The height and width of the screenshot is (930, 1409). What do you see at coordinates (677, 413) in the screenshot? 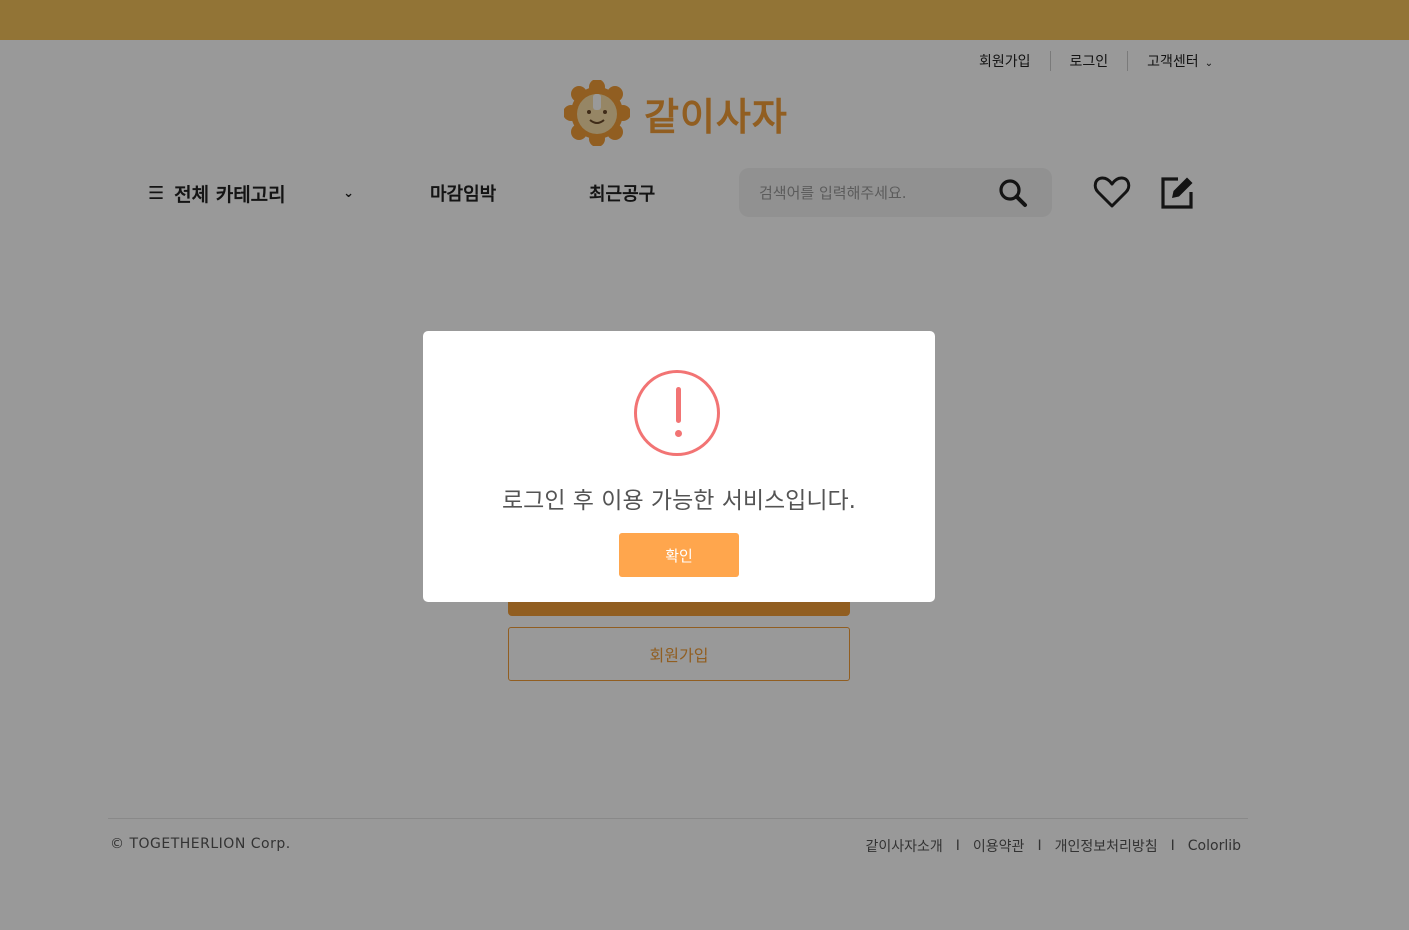
I see `exclamation-circle-icon` at bounding box center [677, 413].